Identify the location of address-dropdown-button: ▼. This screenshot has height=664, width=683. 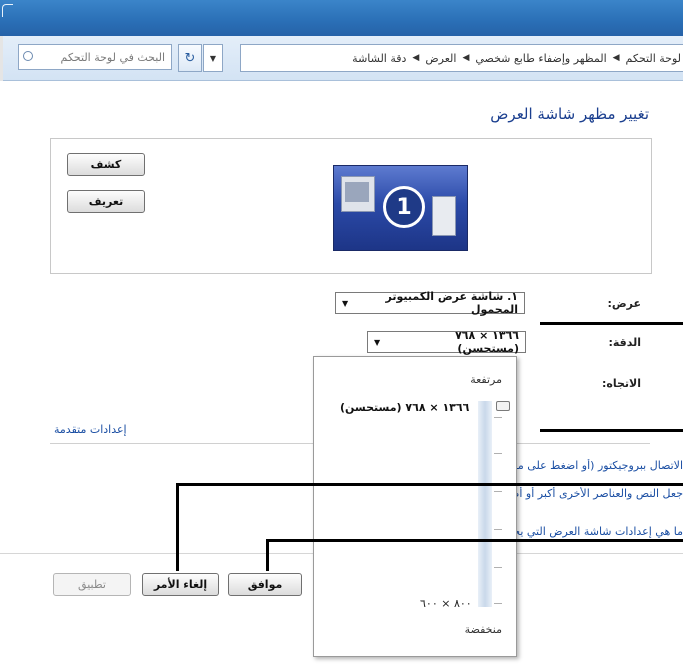
(213, 58).